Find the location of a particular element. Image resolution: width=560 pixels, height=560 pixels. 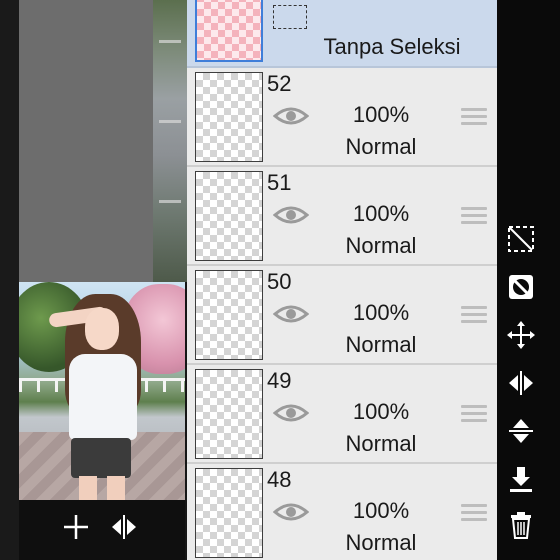

photo-character-shorts is located at coordinates (101, 458).